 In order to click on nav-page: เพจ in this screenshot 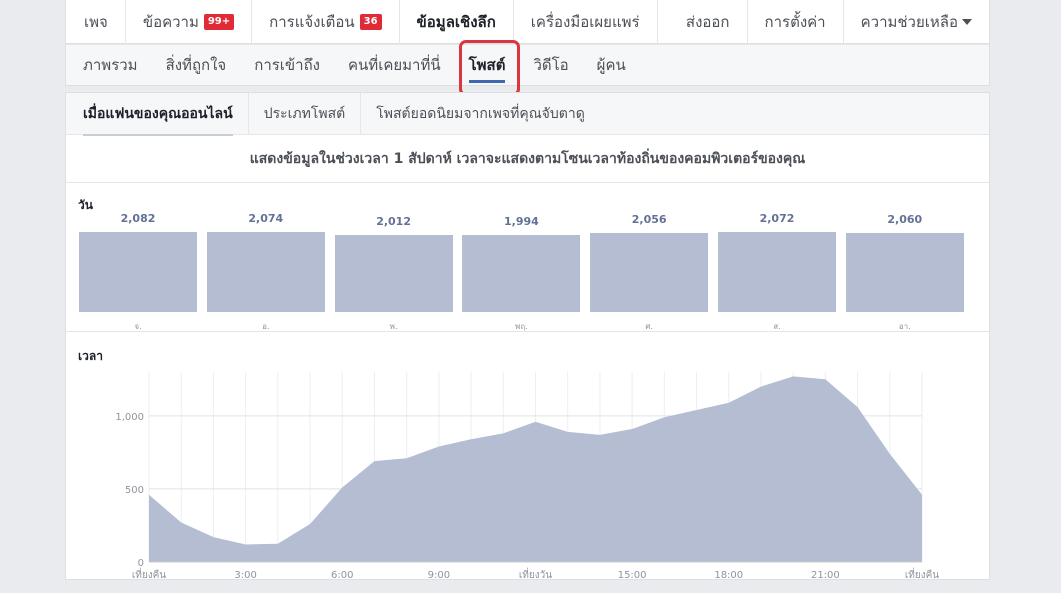, I will do `click(96, 22)`.